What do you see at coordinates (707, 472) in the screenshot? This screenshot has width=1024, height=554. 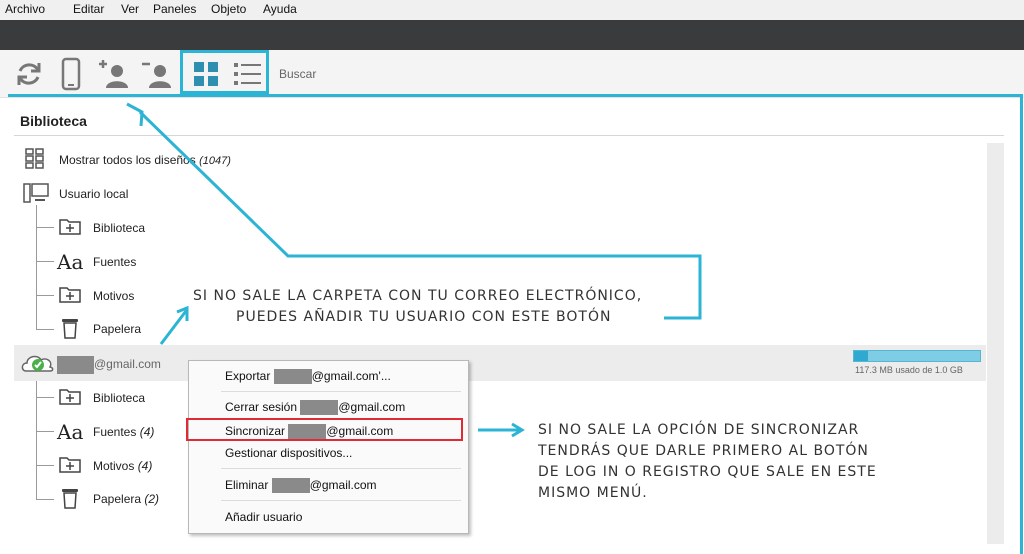 I see `note-sync-line3: DE LOG IN O REGISTRO QUE SALE EN ESTE` at bounding box center [707, 472].